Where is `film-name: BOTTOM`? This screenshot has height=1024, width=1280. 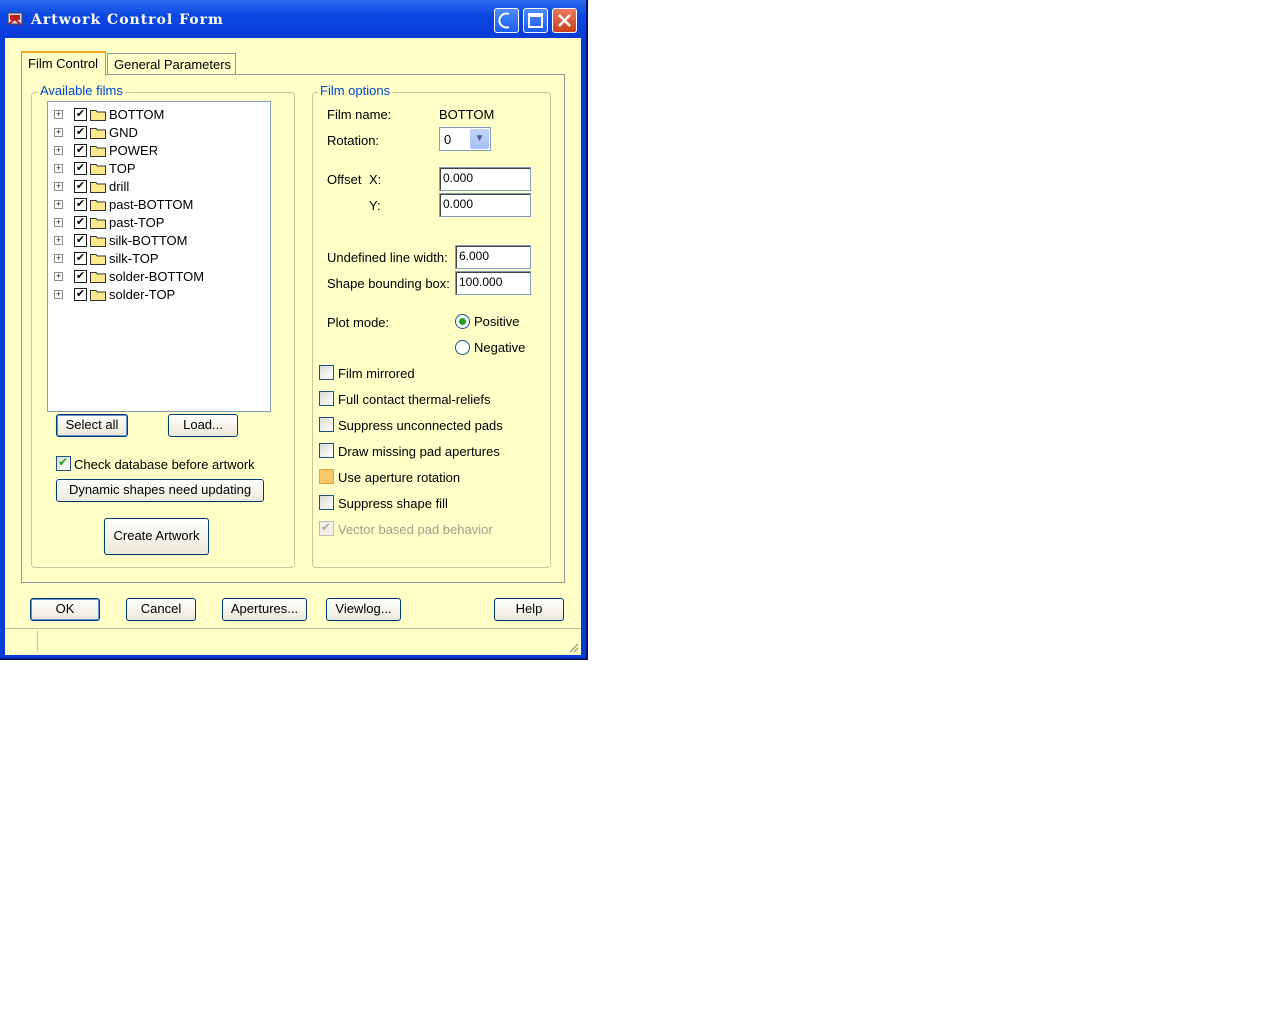
film-name: BOTTOM is located at coordinates (137, 114).